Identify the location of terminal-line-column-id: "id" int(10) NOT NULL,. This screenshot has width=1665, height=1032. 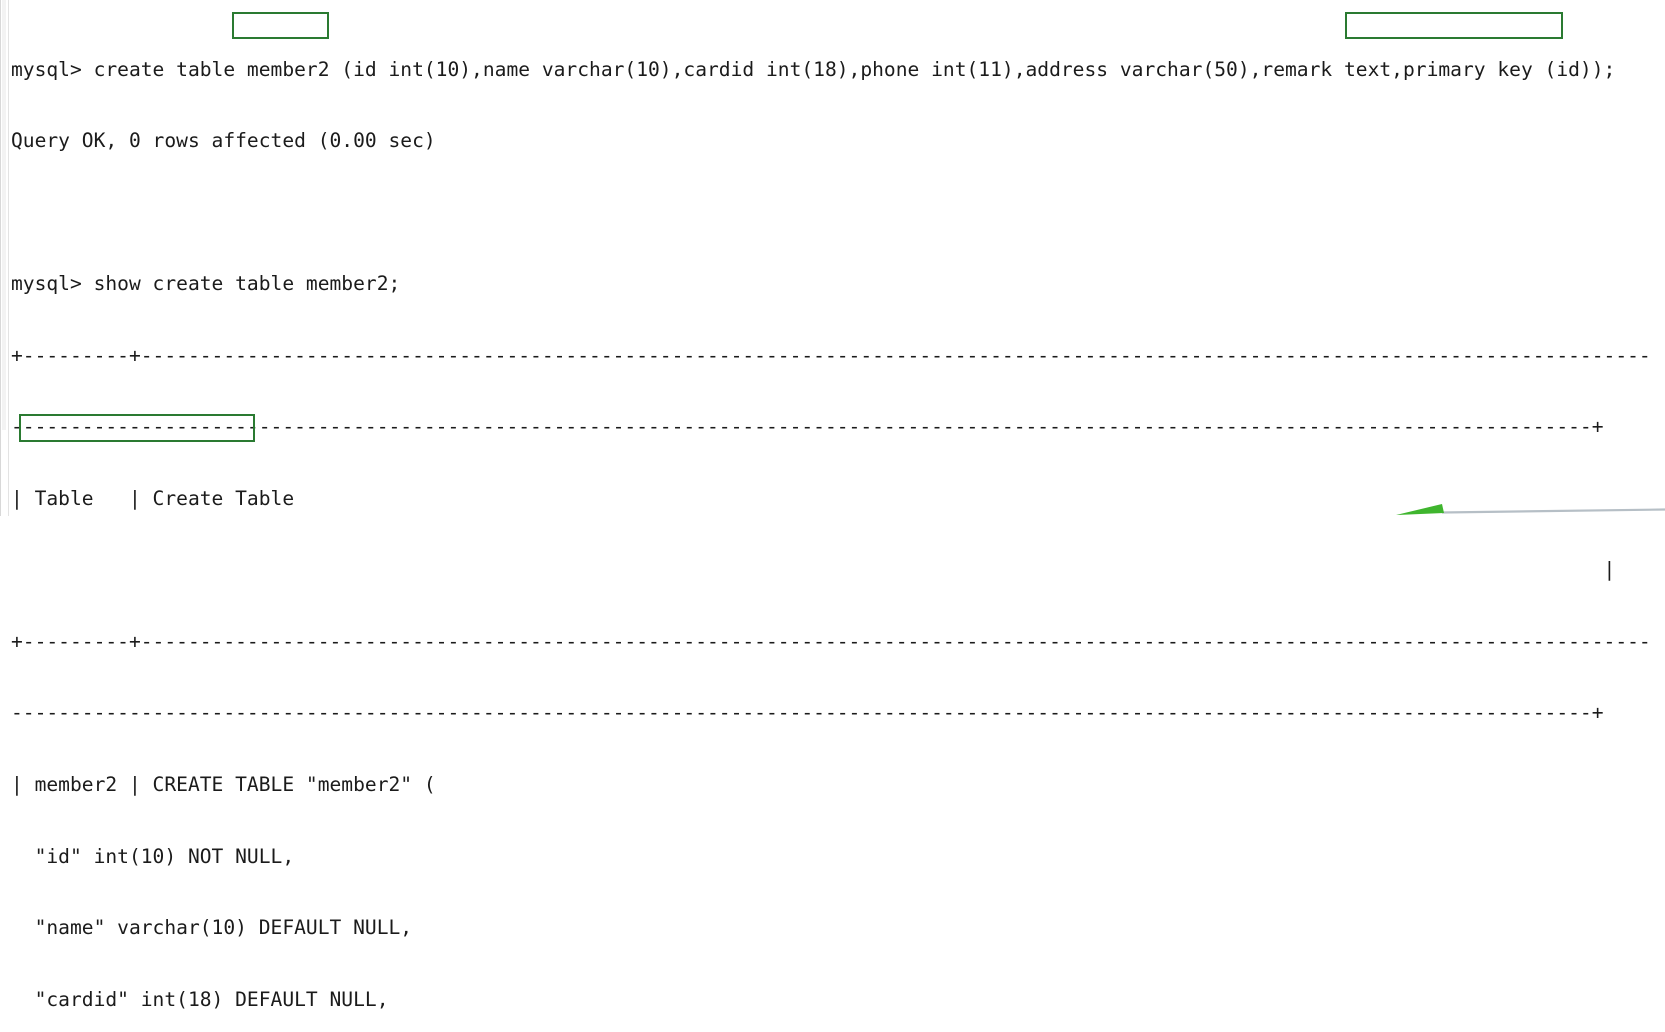
(153, 856).